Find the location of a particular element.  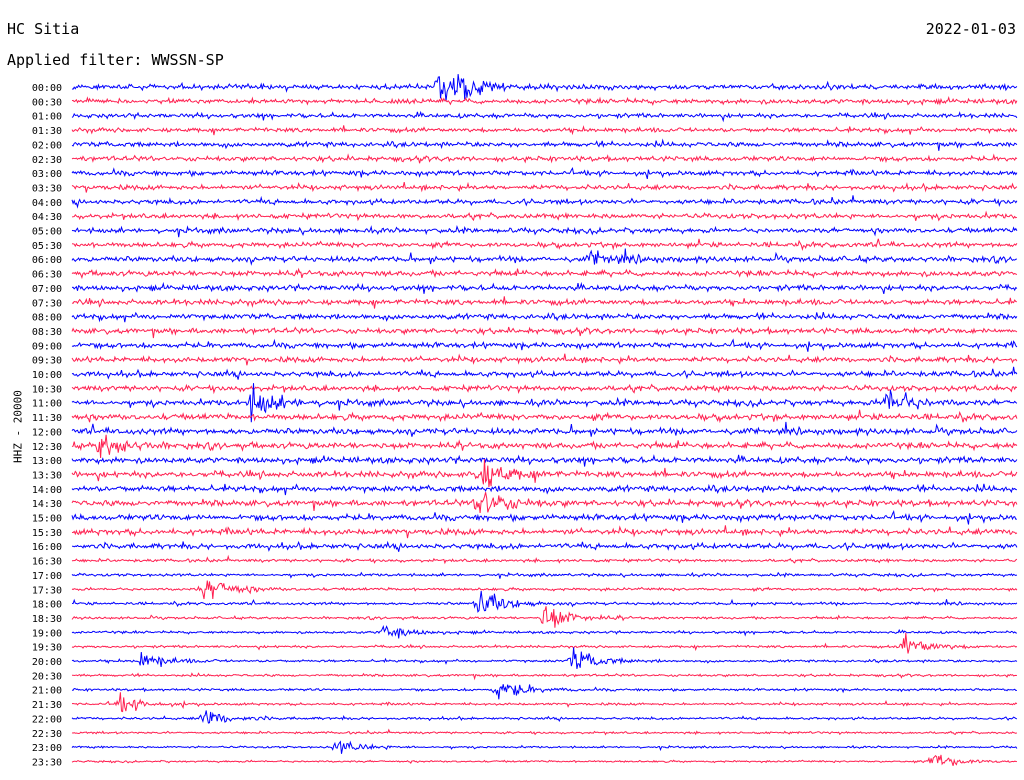

row-time-label: 14:00 is located at coordinates (47, 490).